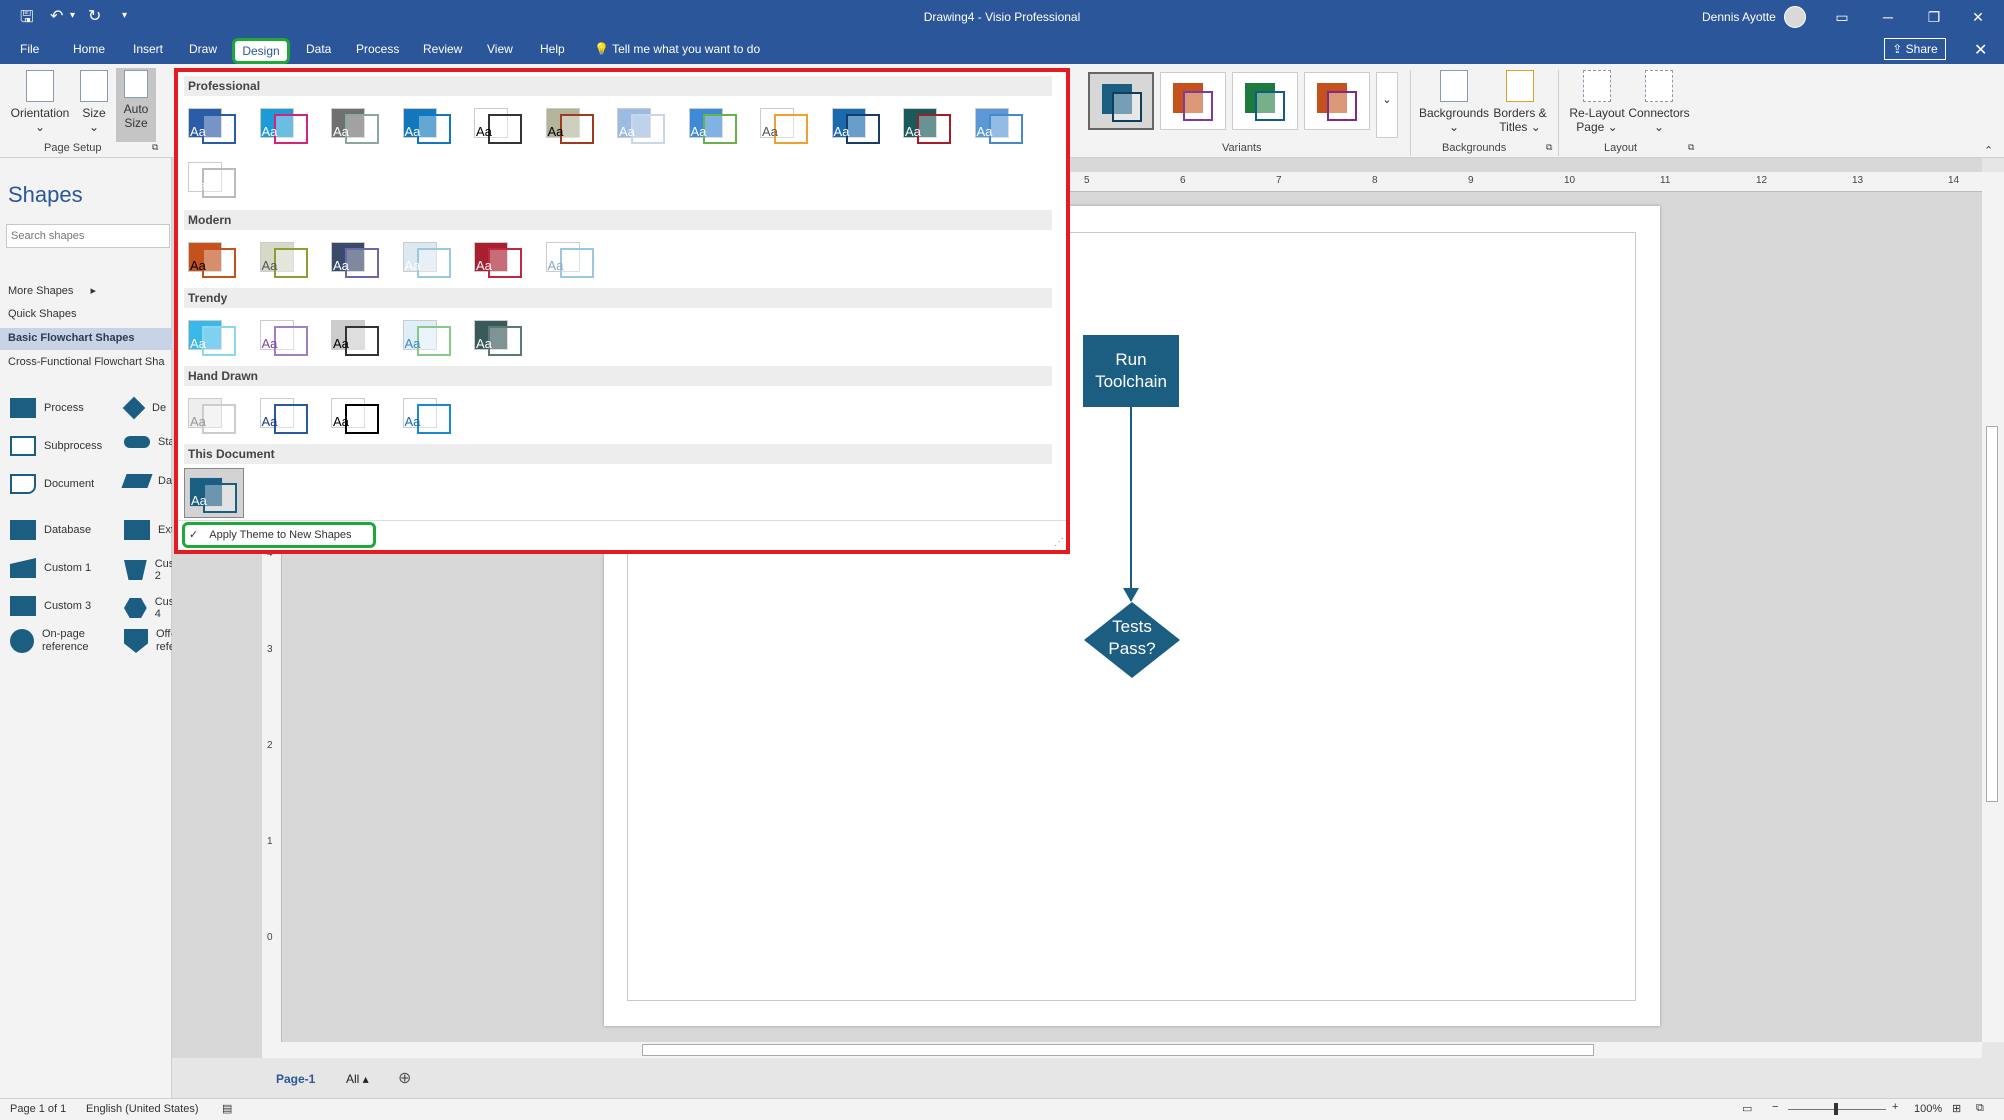 This screenshot has width=2004, height=1120. Describe the element at coordinates (1842, 17) in the screenshot. I see `ribbon-display-options-button: ▭` at that location.